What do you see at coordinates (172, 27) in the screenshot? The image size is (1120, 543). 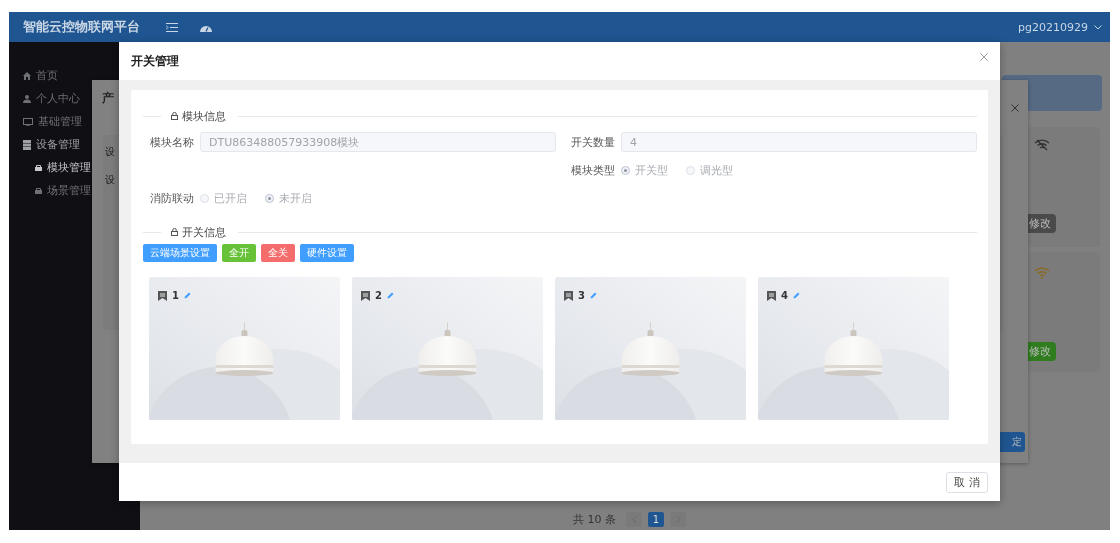 I see `menu-icon` at bounding box center [172, 27].